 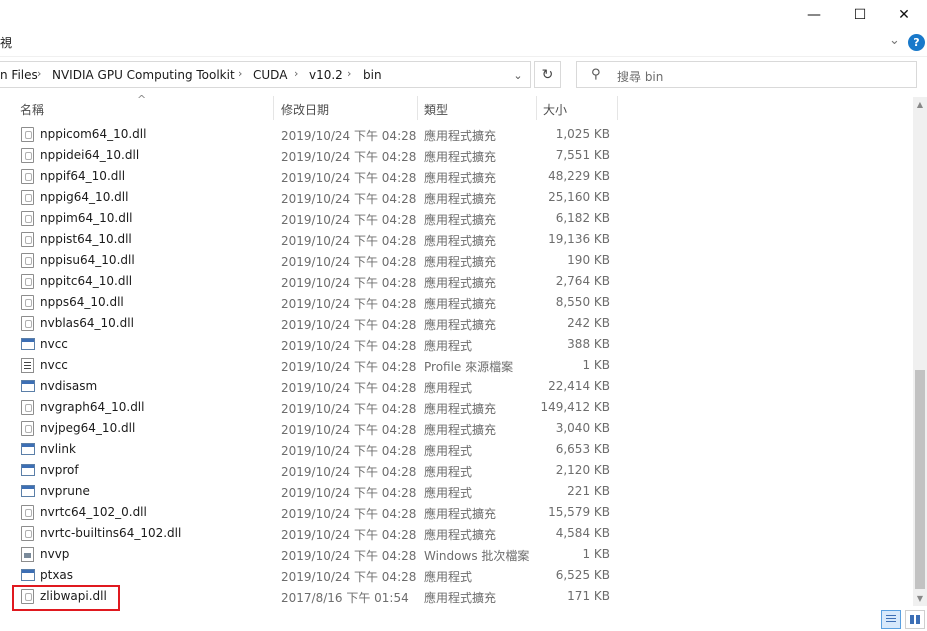 I want to click on exe-icon, so click(x=28, y=449).